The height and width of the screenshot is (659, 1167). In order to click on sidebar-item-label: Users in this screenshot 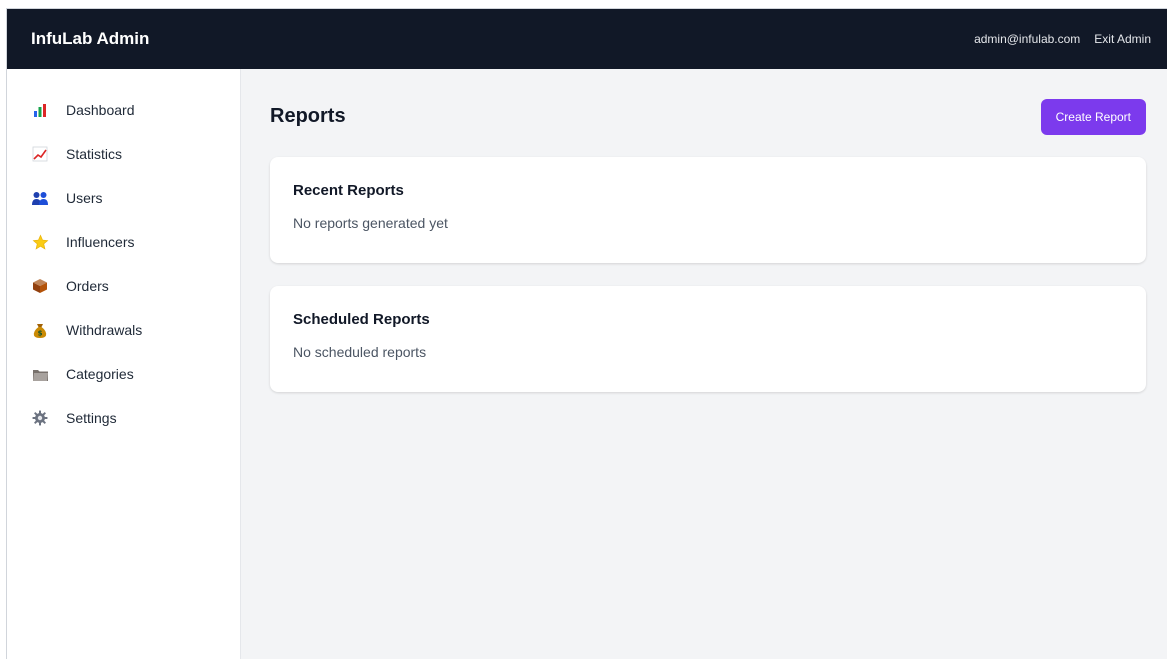, I will do `click(84, 198)`.